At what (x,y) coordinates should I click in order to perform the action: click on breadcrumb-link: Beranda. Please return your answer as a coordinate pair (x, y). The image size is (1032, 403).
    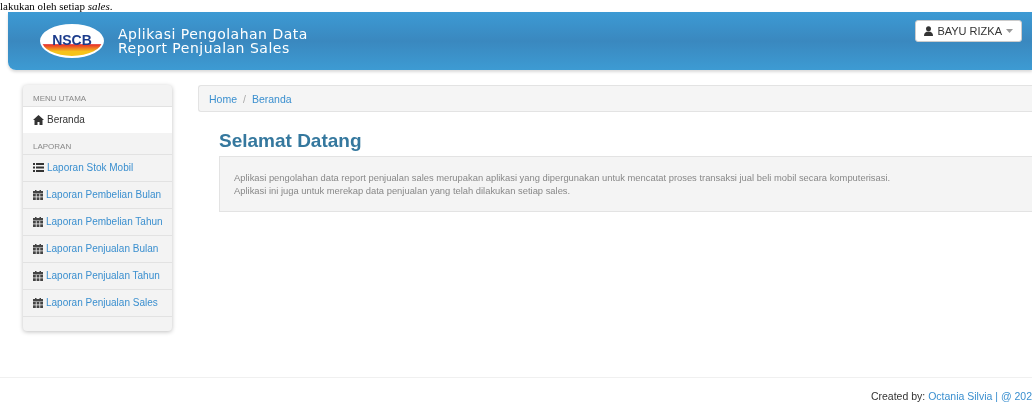
    Looking at the image, I should click on (271, 98).